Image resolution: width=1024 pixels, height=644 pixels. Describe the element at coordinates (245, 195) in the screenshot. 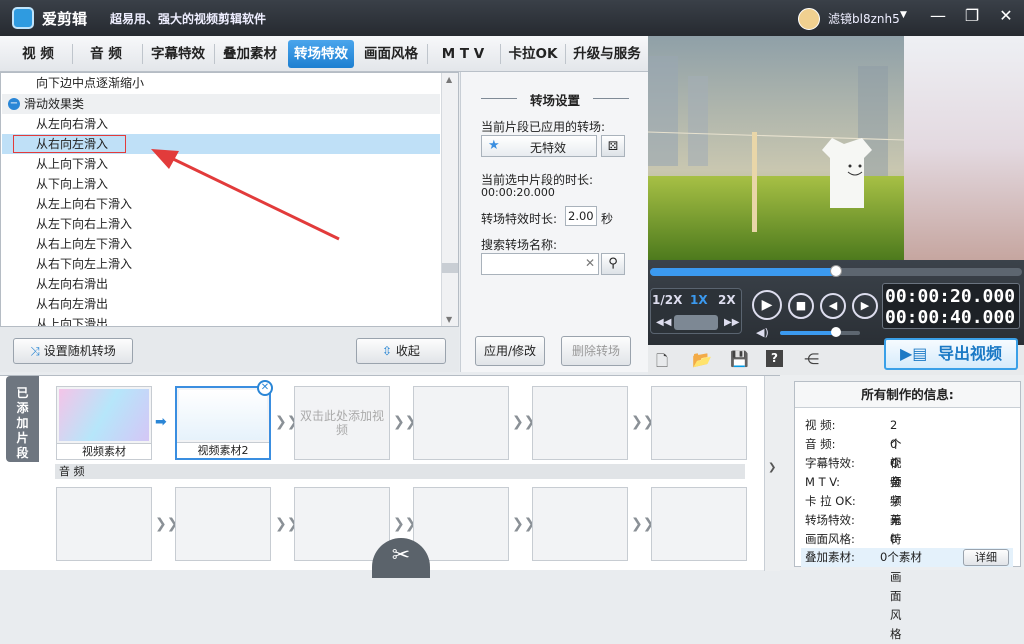

I see `annotation-arrow` at that location.